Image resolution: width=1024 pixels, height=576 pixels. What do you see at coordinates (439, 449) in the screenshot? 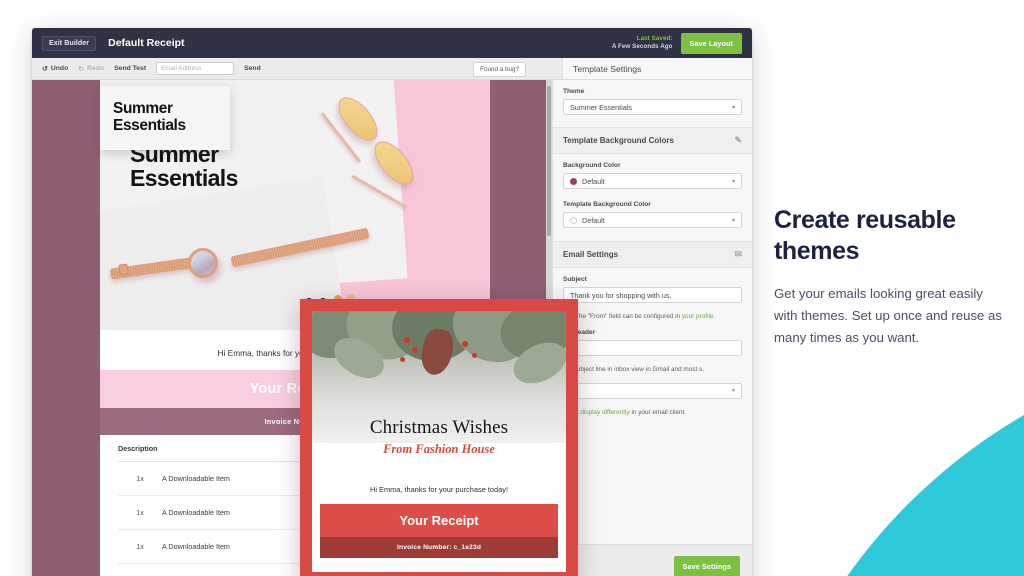
I see `christmas-subtitle: From Fashion House` at bounding box center [439, 449].